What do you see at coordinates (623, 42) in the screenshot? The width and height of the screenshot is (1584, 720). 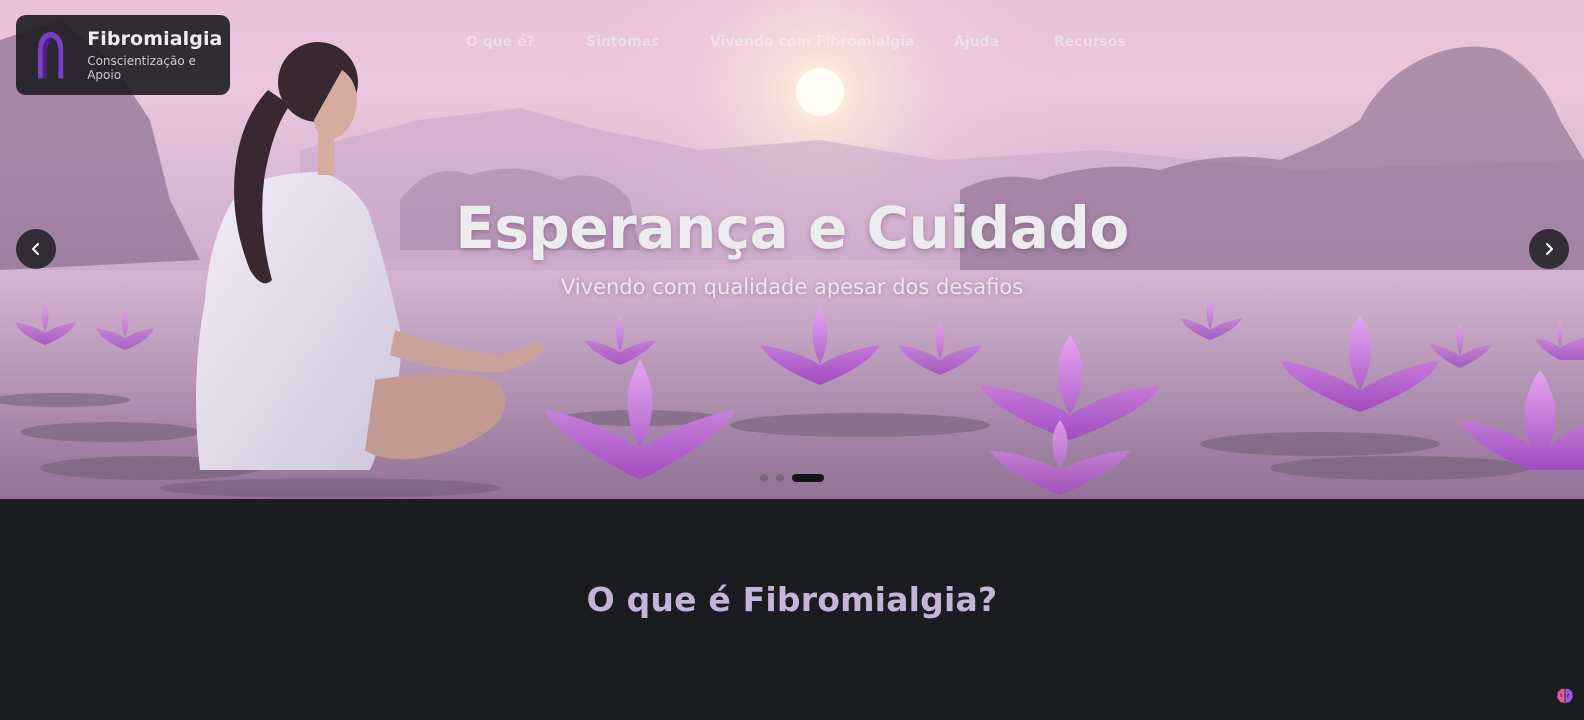 I see `nav-link-sintomas: Sintomas` at bounding box center [623, 42].